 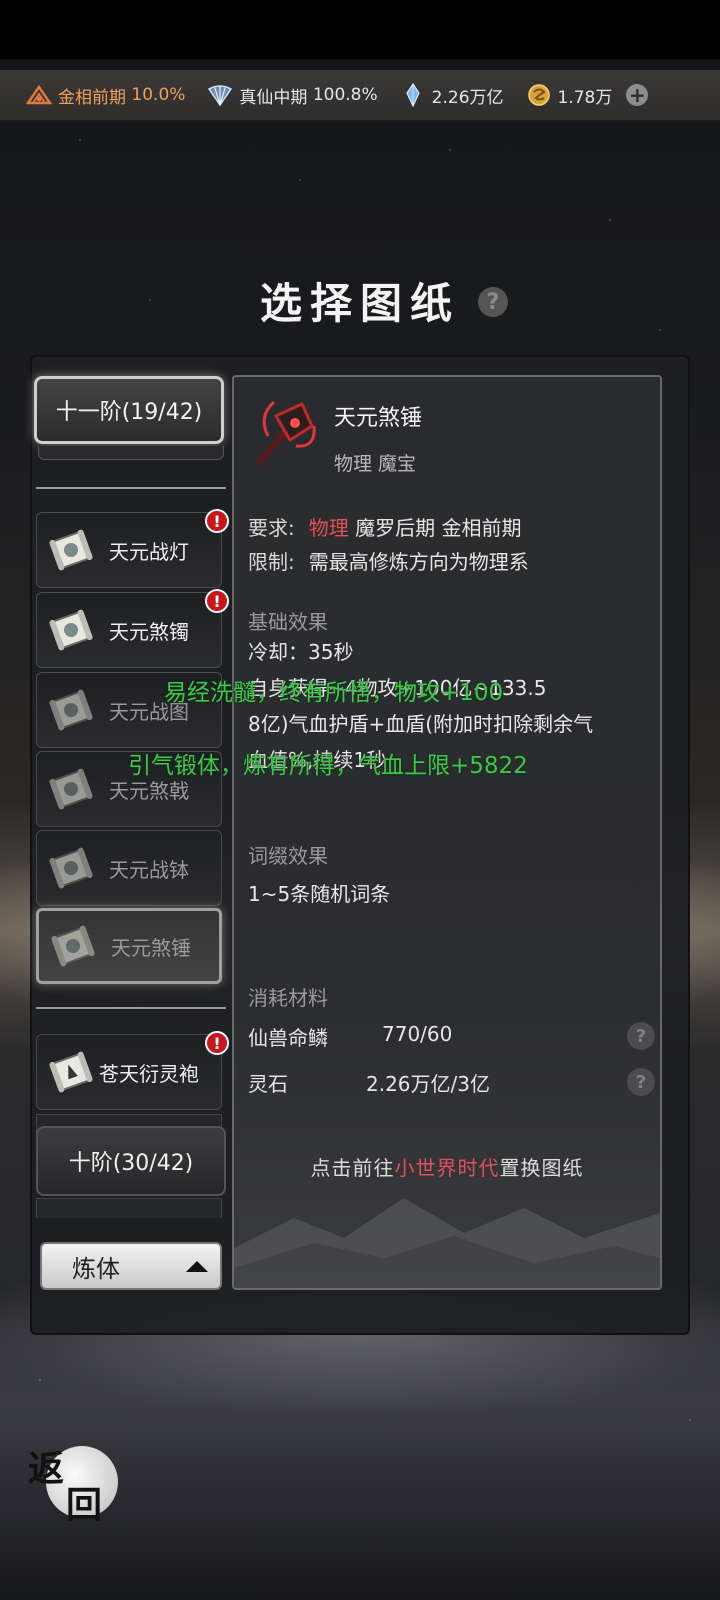 What do you see at coordinates (96, 1268) in the screenshot?
I see `dropdown-value: 炼体` at bounding box center [96, 1268].